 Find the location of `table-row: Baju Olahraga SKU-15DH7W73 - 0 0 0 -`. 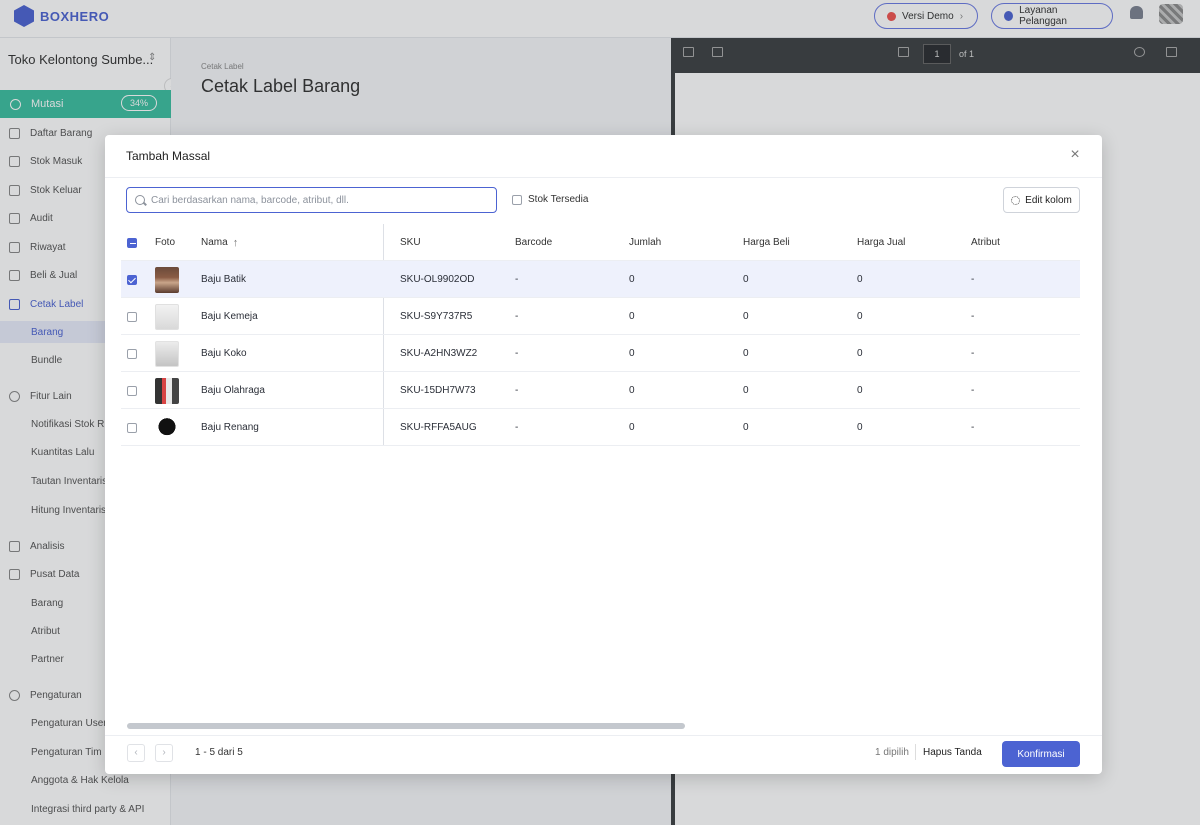

table-row: Baju Olahraga SKU-15DH7W73 - 0 0 0 - is located at coordinates (600, 390).